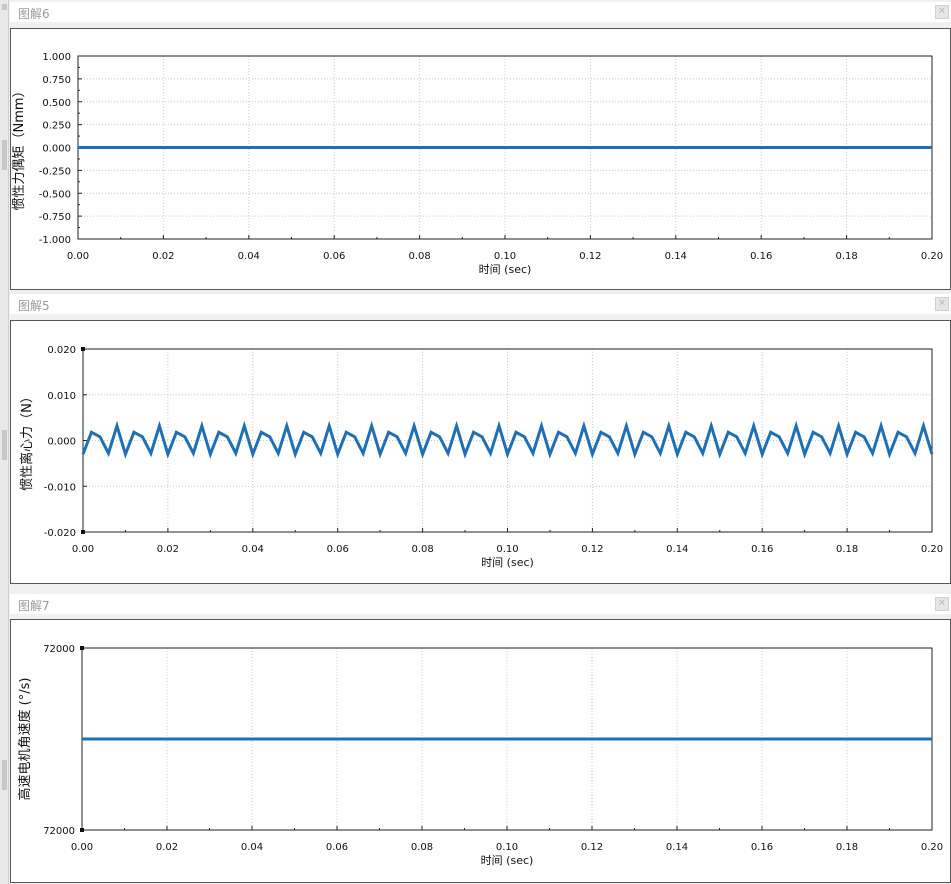  Describe the element at coordinates (61, 396) in the screenshot. I see `y-tick-label: 0.010` at that location.